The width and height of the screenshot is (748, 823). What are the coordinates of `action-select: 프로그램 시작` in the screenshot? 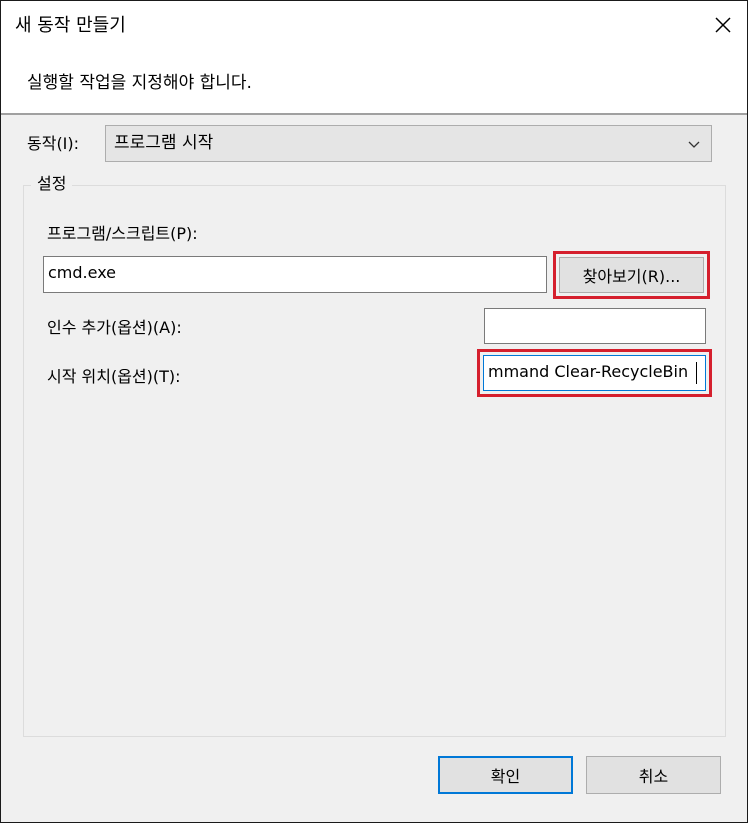 It's located at (408, 143).